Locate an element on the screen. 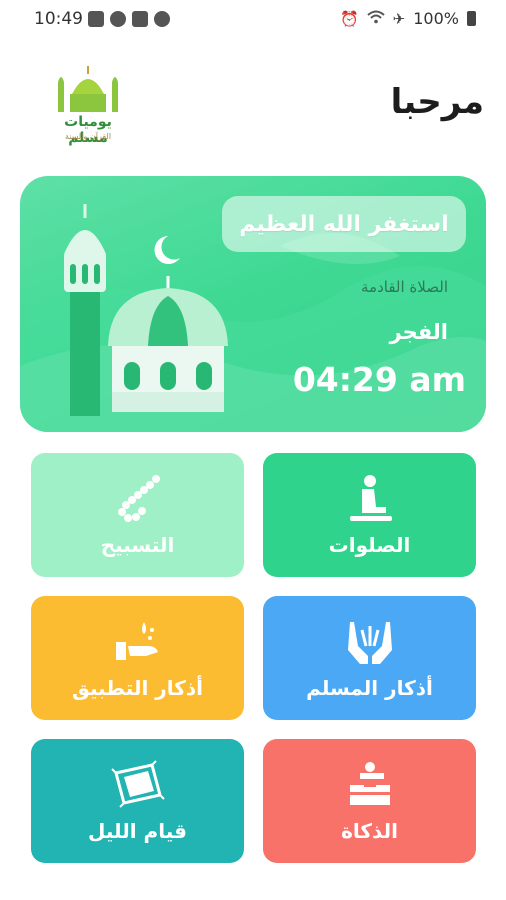 The width and height of the screenshot is (506, 900). prayers-label: الصلوات is located at coordinates (369, 545).